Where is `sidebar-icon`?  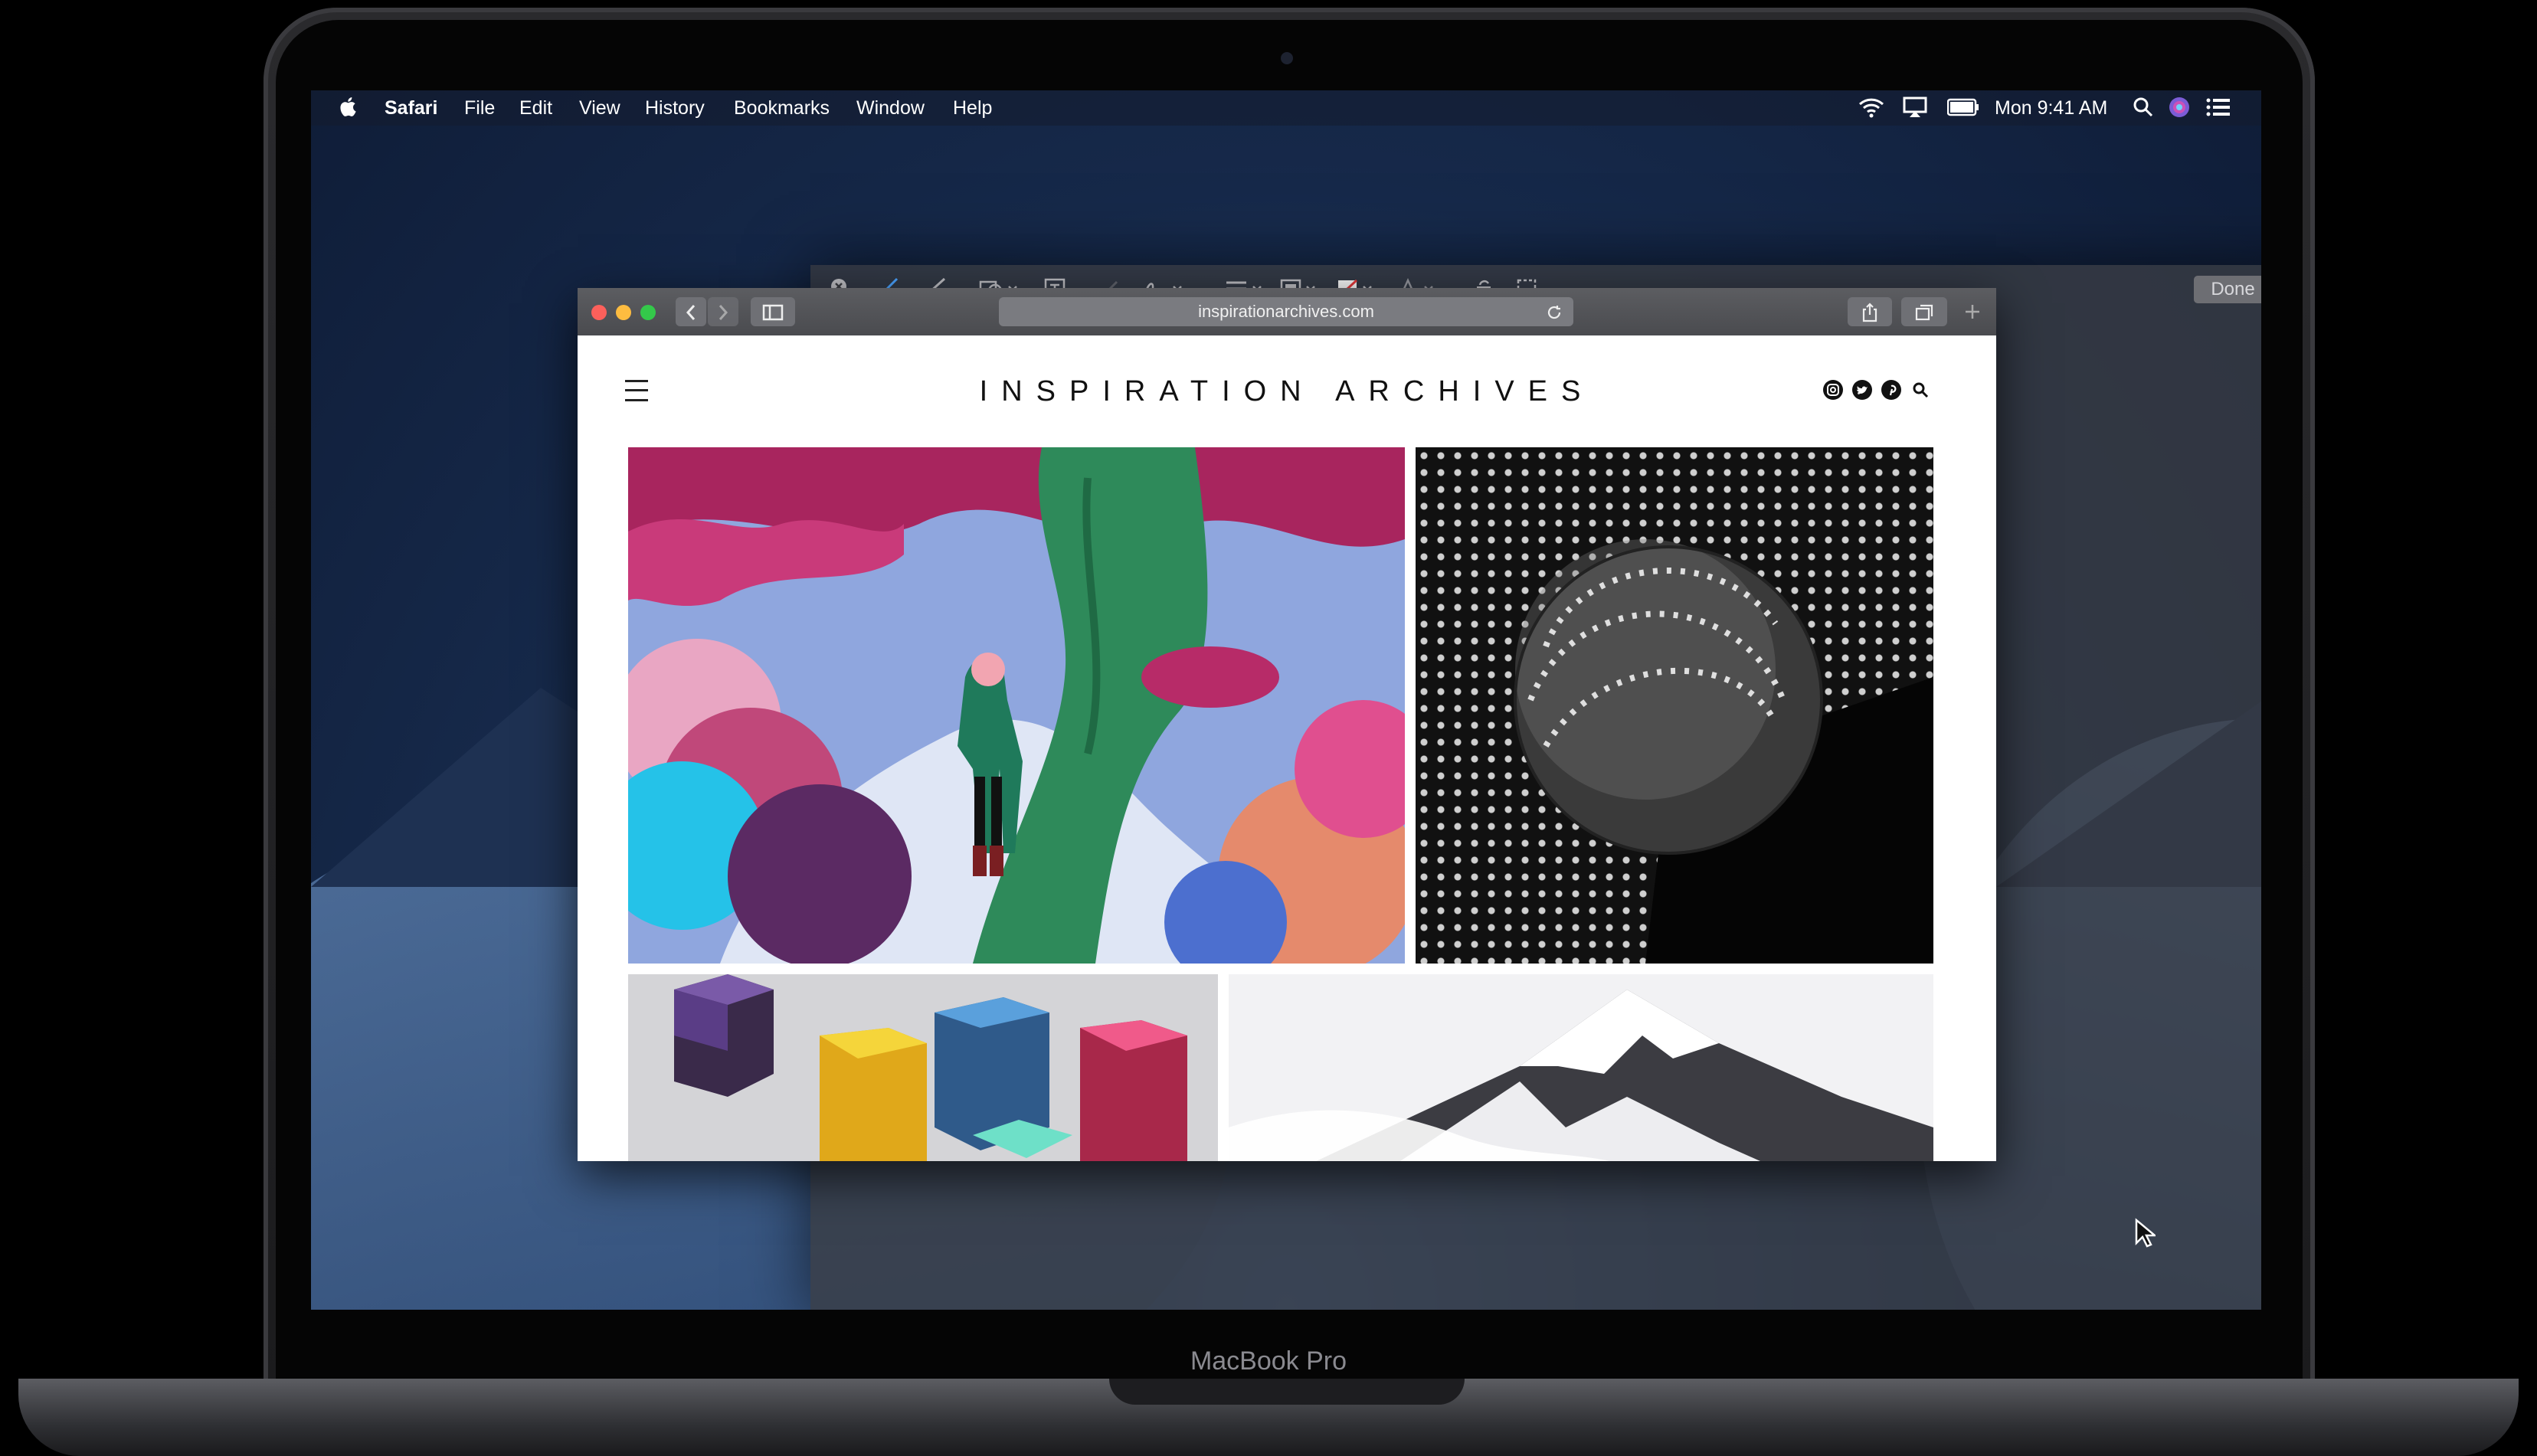 sidebar-icon is located at coordinates (773, 312).